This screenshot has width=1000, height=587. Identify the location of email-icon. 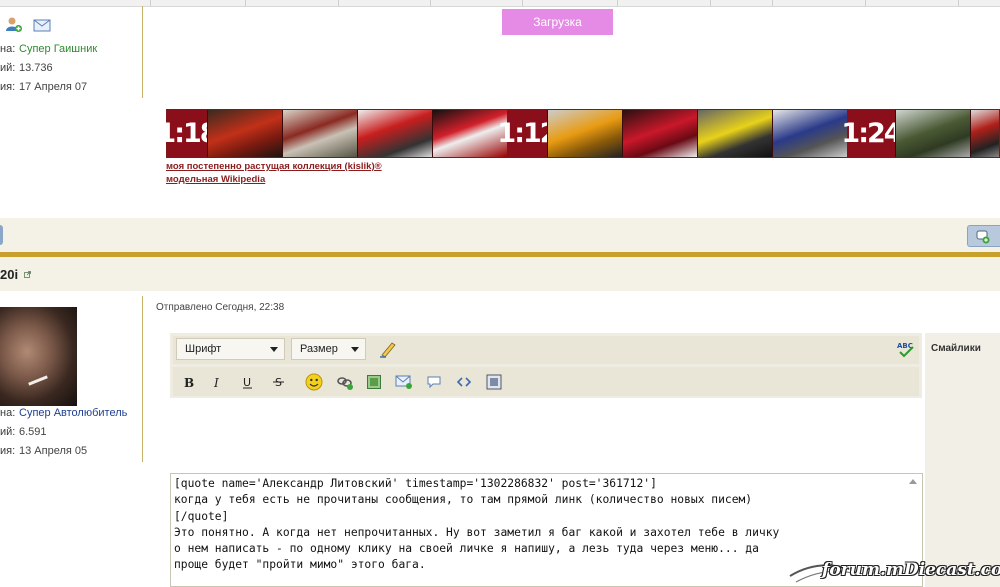
(403, 382).